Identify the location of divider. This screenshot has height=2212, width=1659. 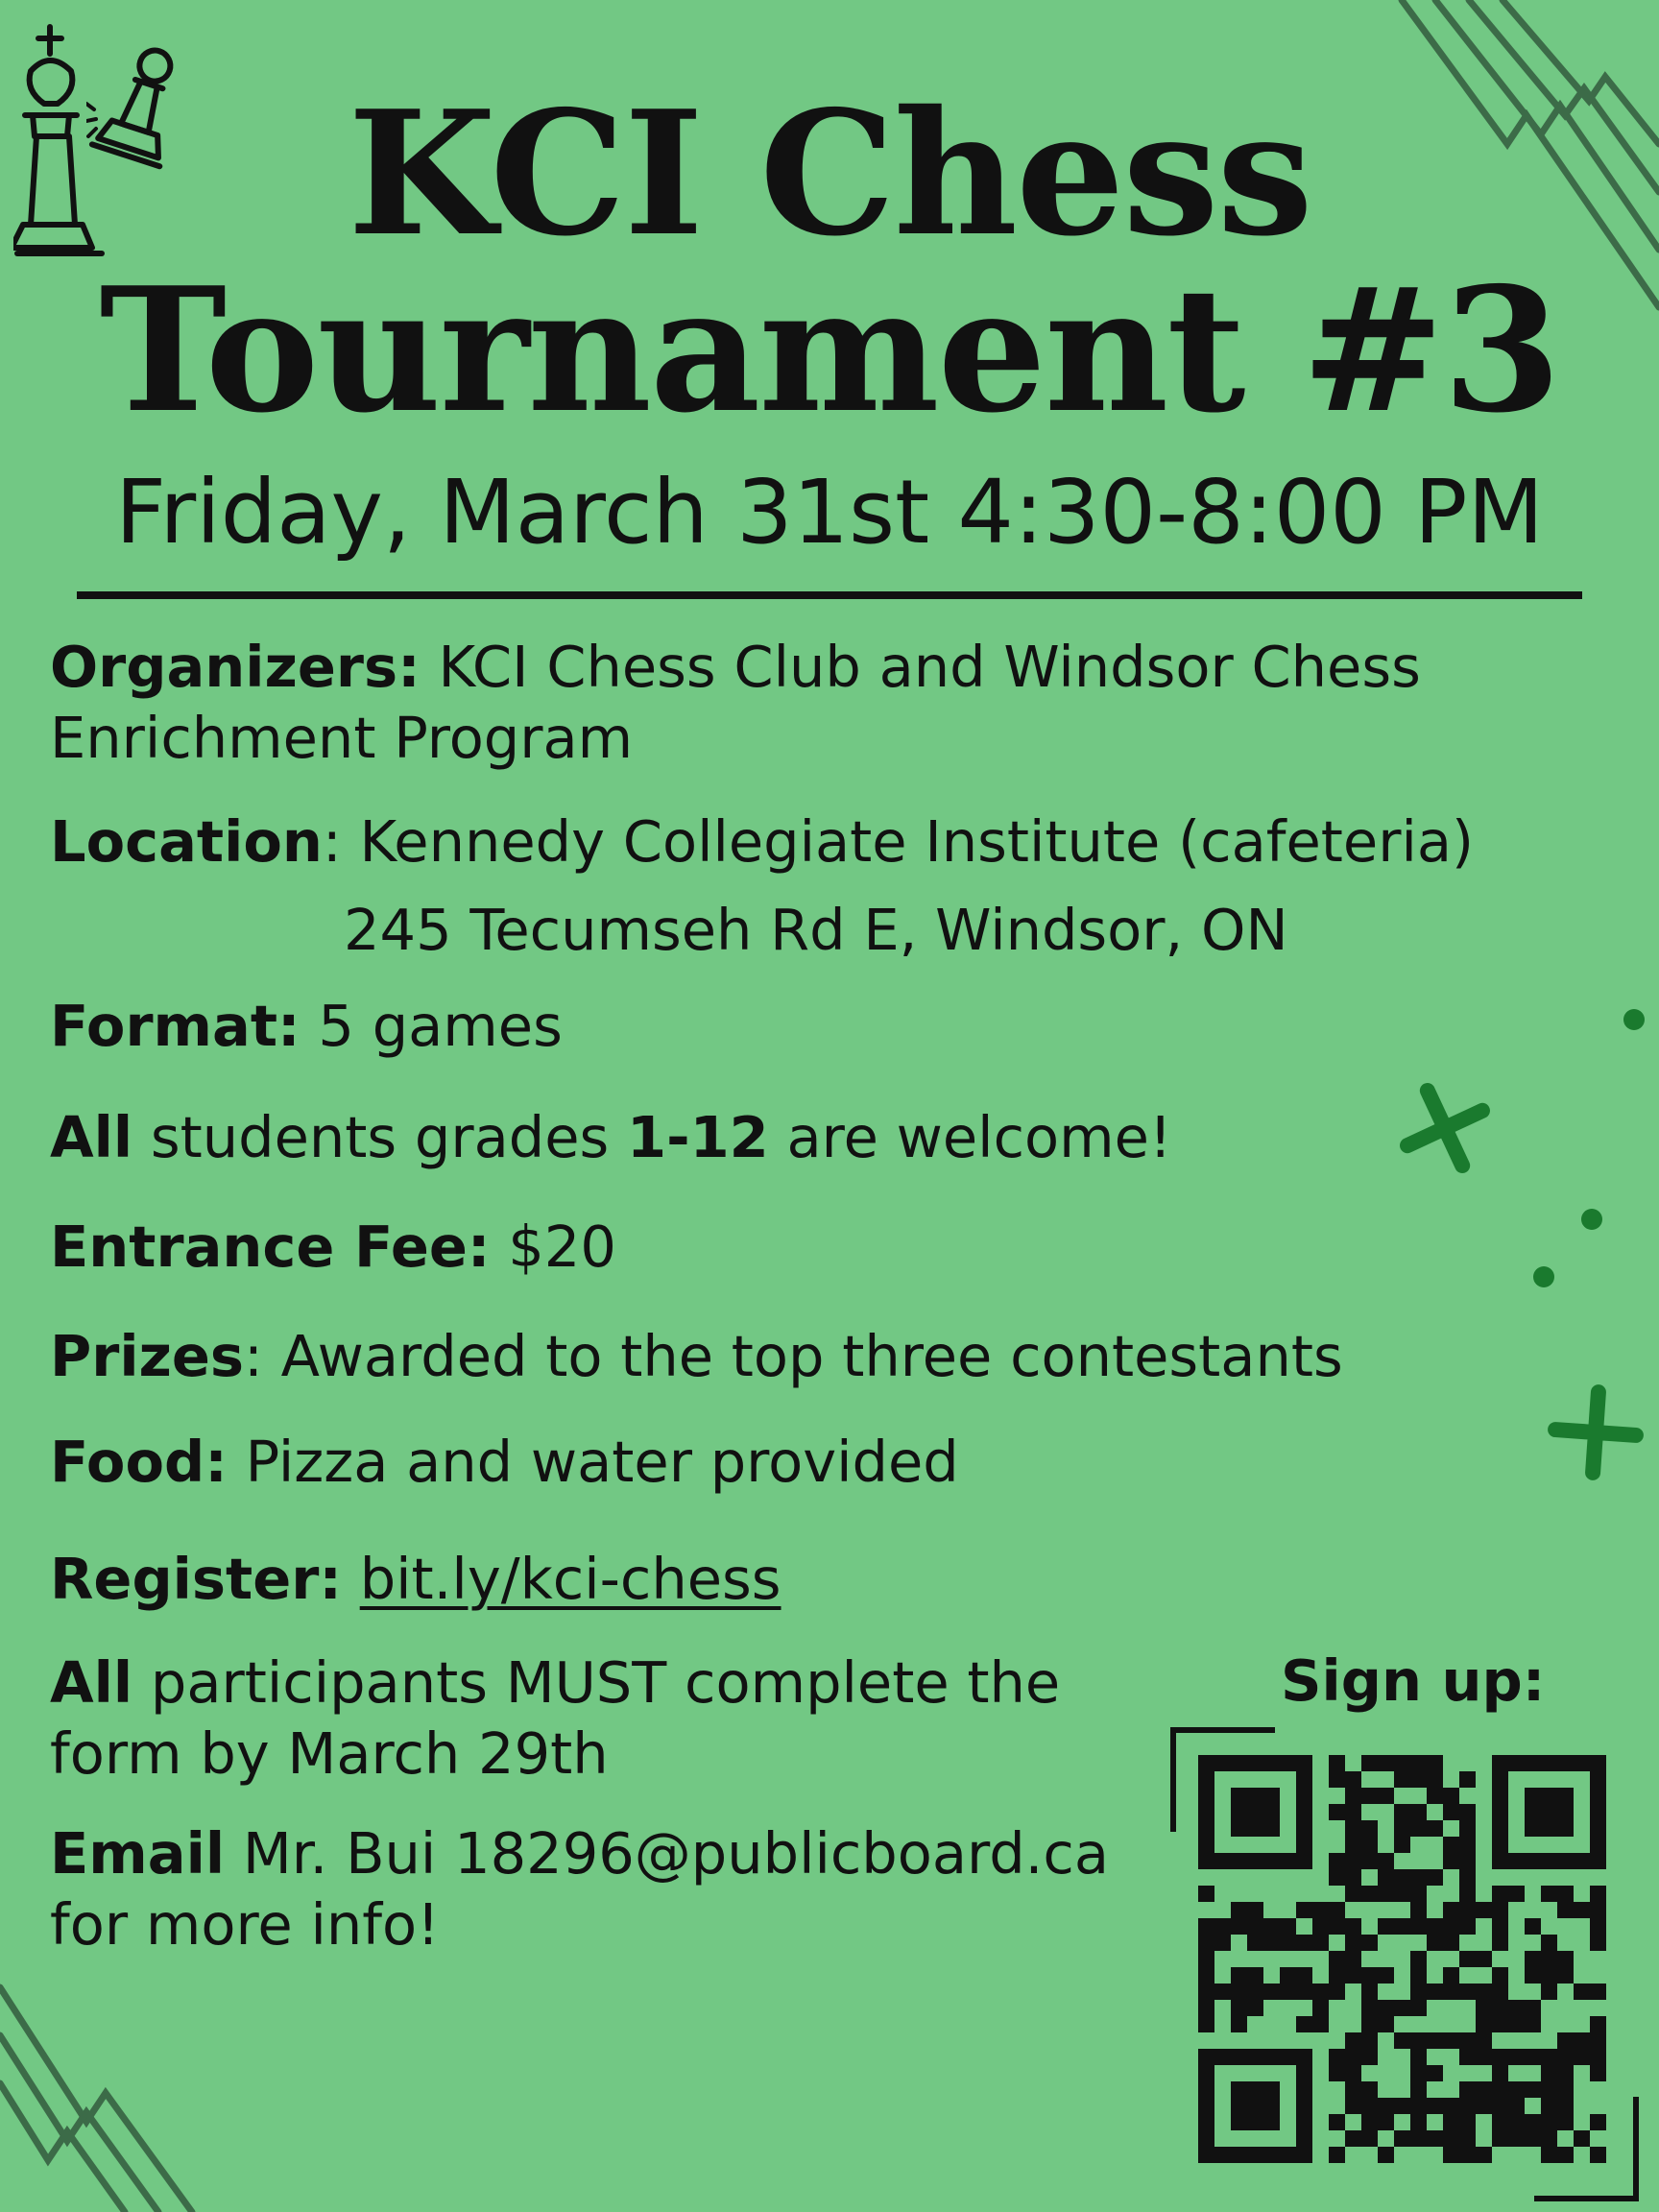
(829, 595).